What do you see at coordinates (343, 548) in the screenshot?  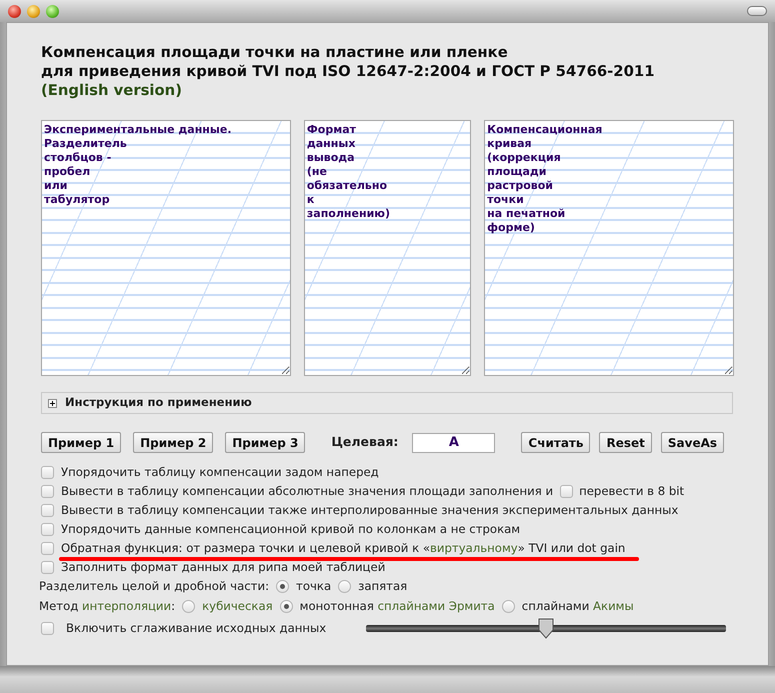 I see `option-label: Обратная функция: от размера точки и целевой кривой к «виртуальному» TVI или dot gain` at bounding box center [343, 548].